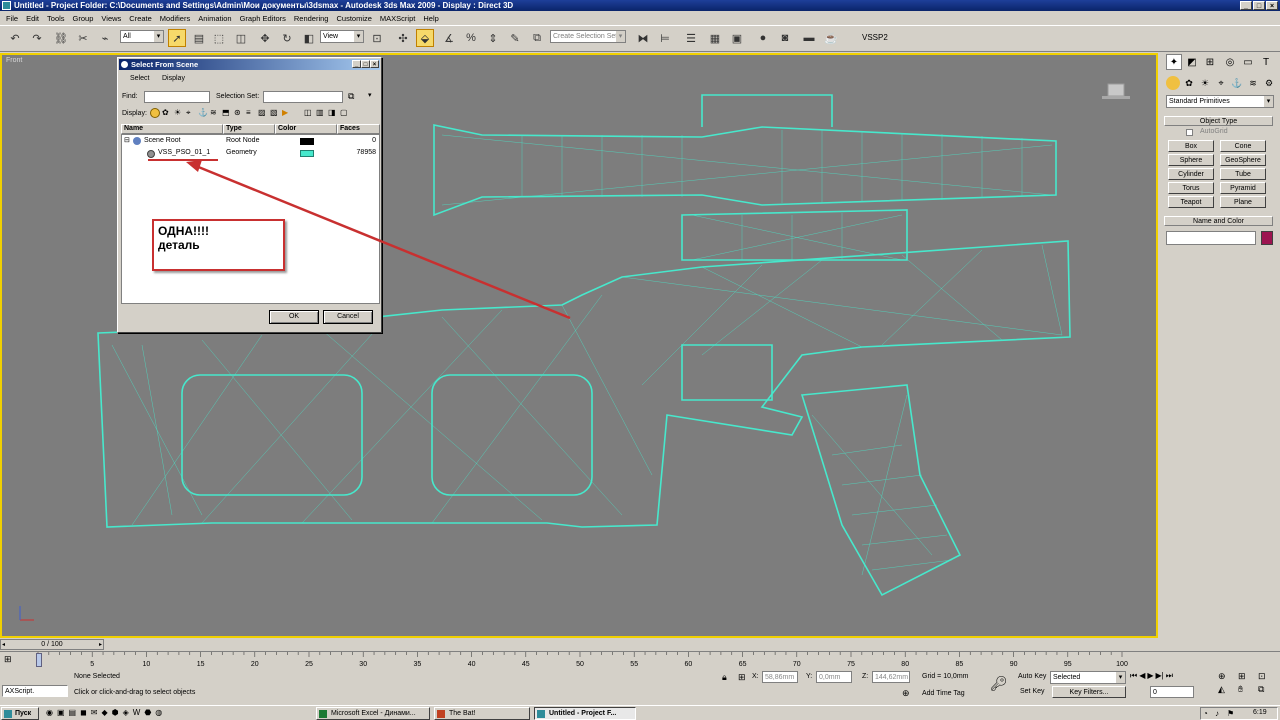 The image size is (1280, 720). I want to click on menu-customize: Customize, so click(353, 18).